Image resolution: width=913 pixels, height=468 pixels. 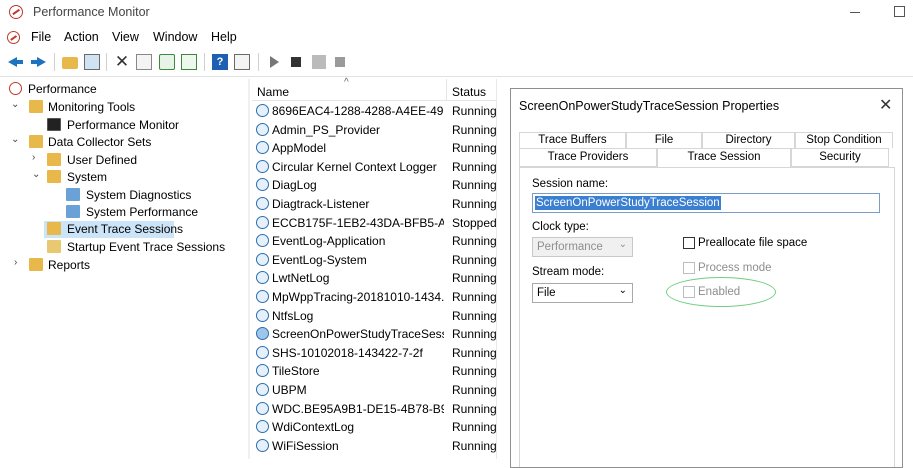 What do you see at coordinates (374, 241) in the screenshot?
I see `list-item: EventLog-Application Running` at bounding box center [374, 241].